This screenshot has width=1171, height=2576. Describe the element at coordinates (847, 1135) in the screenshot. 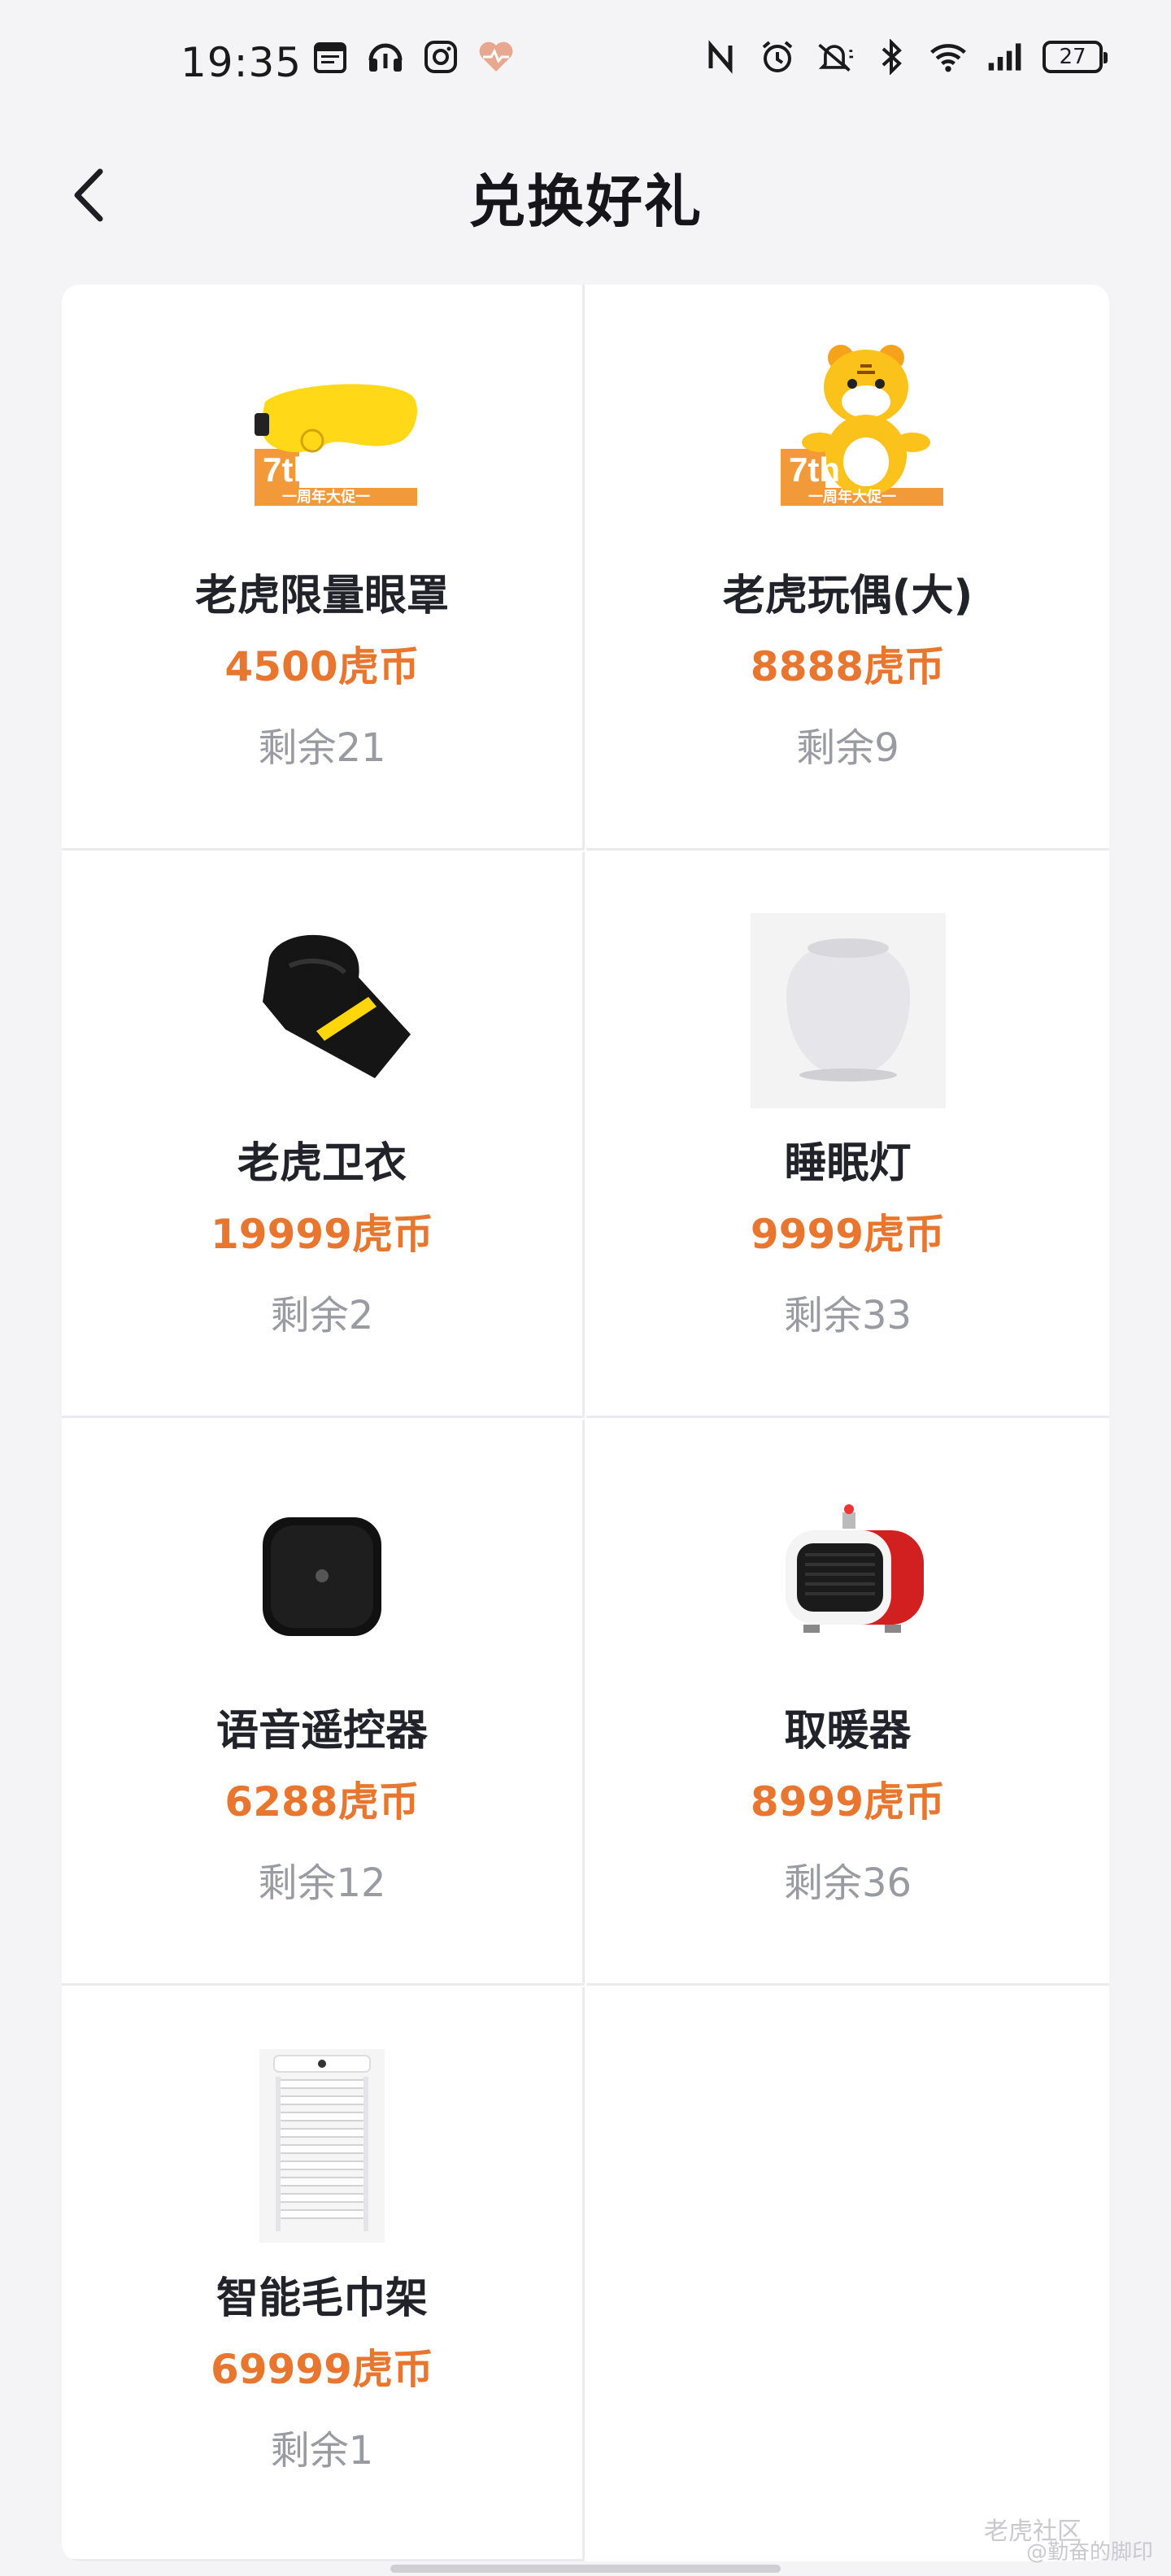

I see `reward-item-sleep-lamp: 睡眠灯 9999虎币 剩余33` at that location.